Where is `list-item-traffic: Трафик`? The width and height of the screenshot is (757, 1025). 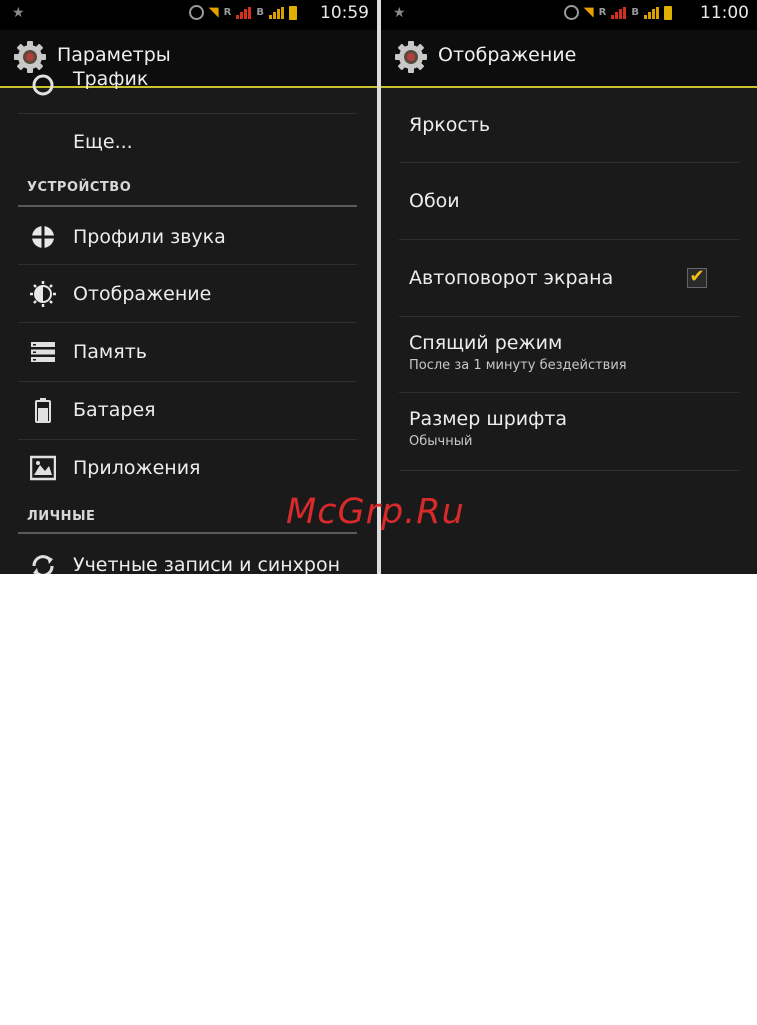 list-item-traffic: Трафик is located at coordinates (187, 85).